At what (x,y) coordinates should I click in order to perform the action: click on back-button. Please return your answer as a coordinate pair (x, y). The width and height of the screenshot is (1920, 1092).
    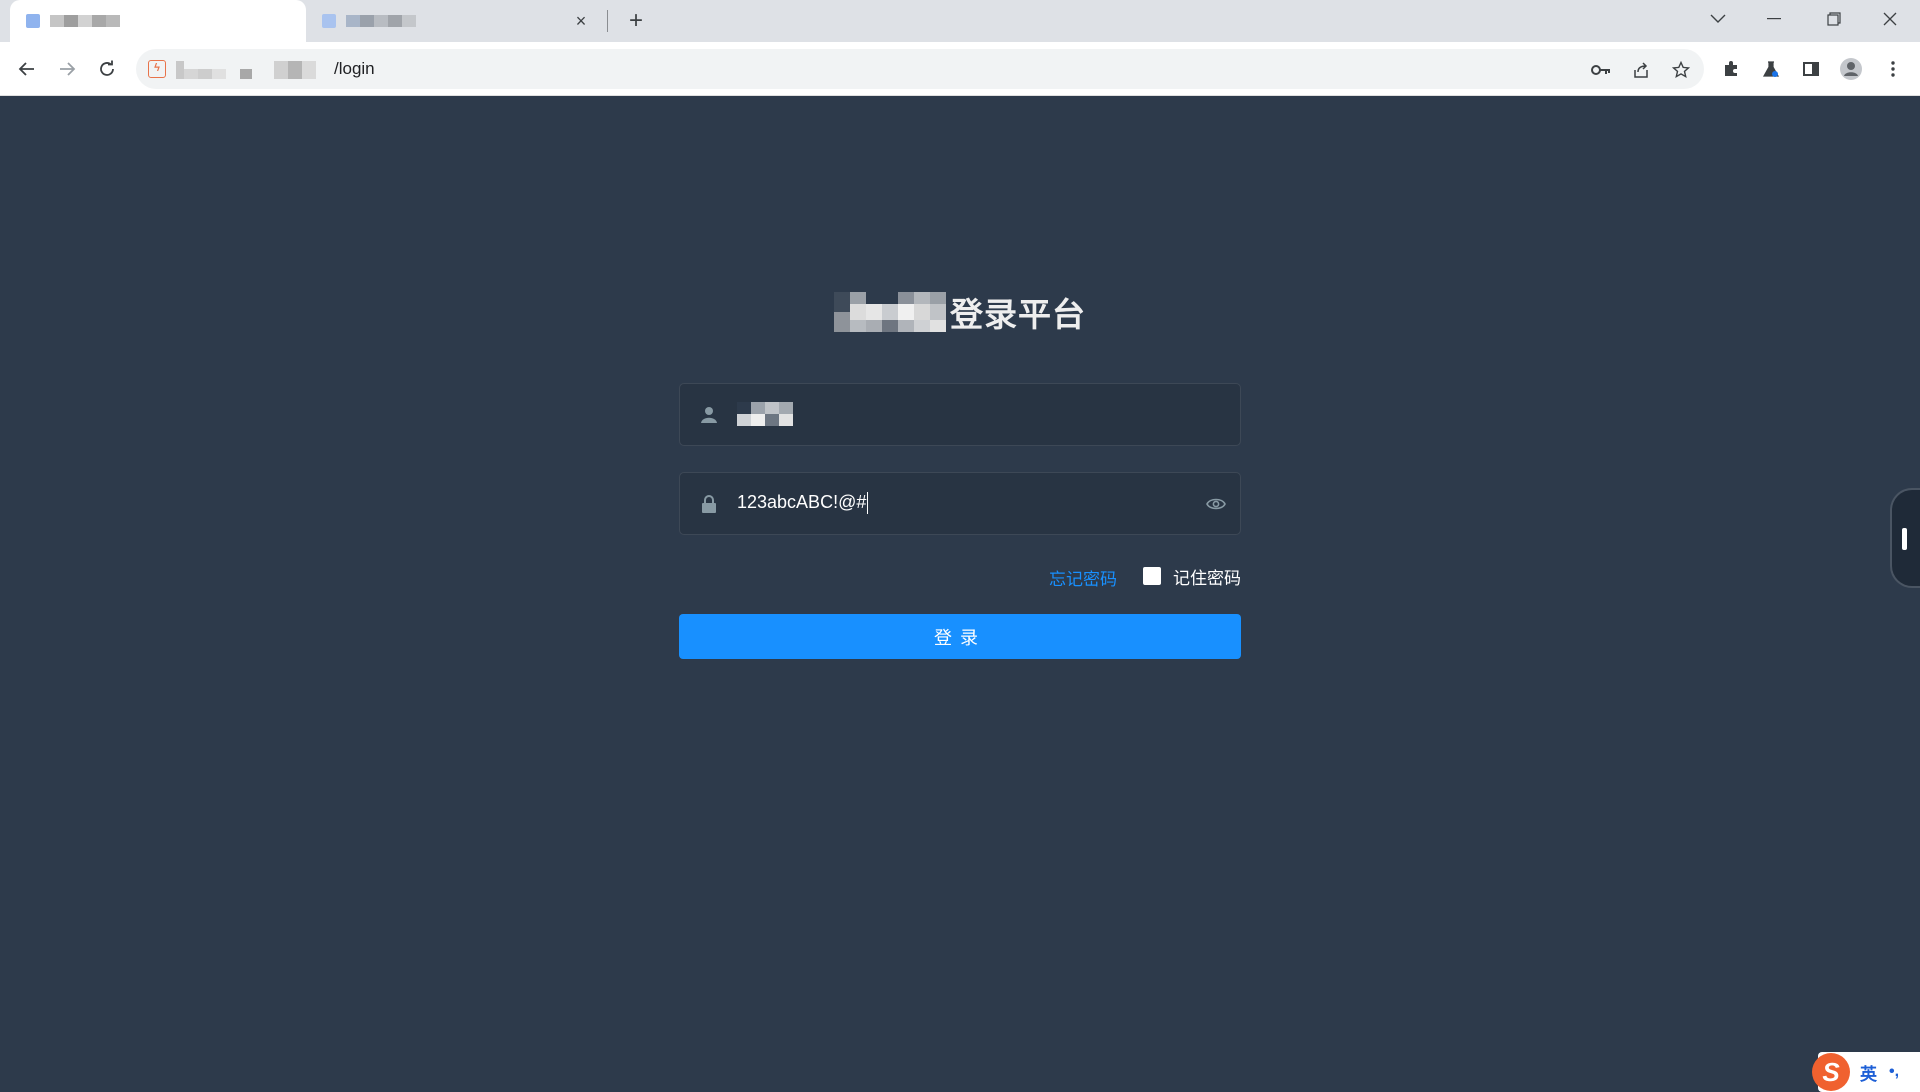
    Looking at the image, I should click on (27, 69).